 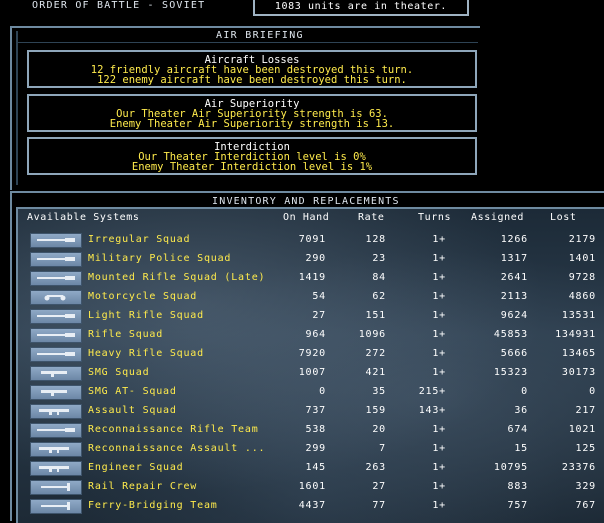 What do you see at coordinates (315, 448) in the screenshot?
I see `on-hand-value: 299` at bounding box center [315, 448].